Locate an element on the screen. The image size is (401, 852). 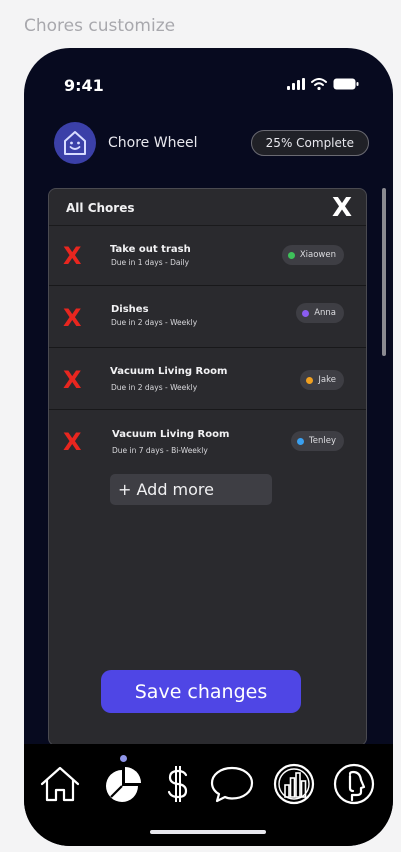
frame-label: Chores customize is located at coordinates (100, 26).